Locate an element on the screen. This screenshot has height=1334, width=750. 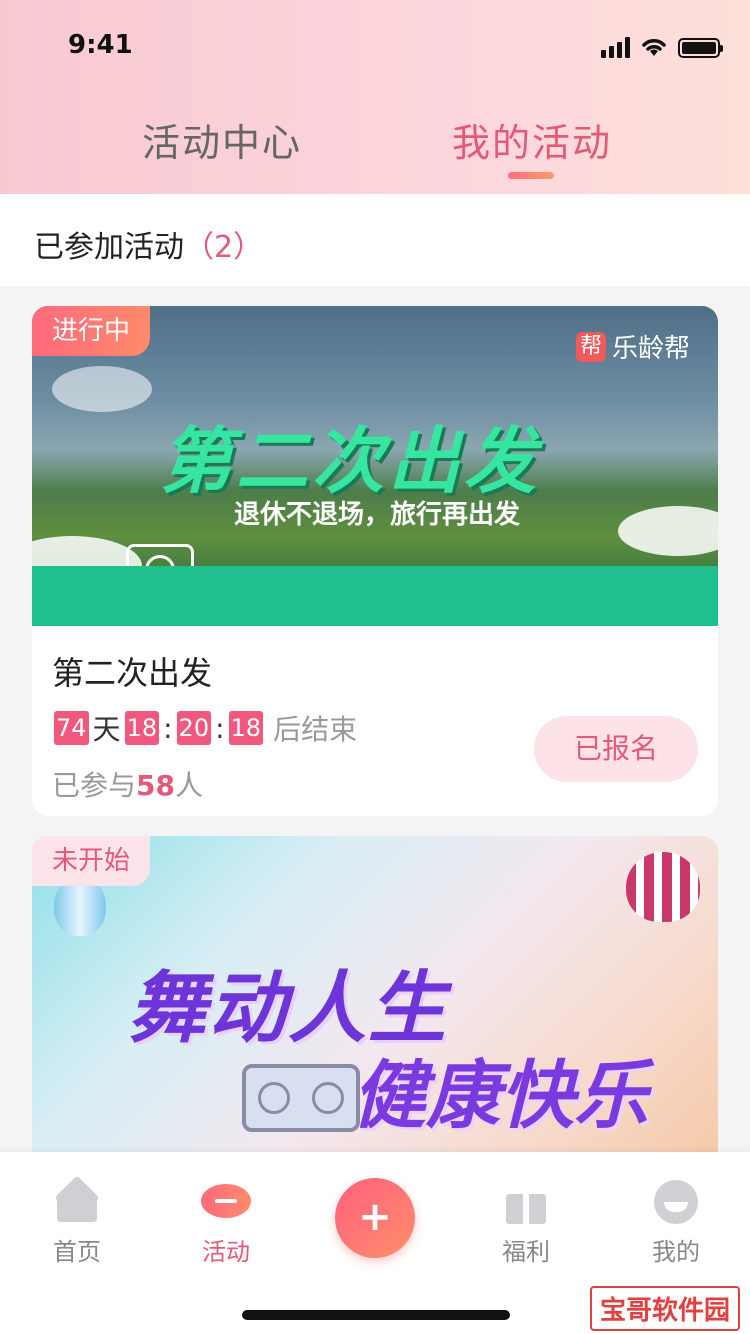
tab-home-label: 首页 is located at coordinates (77, 1252).